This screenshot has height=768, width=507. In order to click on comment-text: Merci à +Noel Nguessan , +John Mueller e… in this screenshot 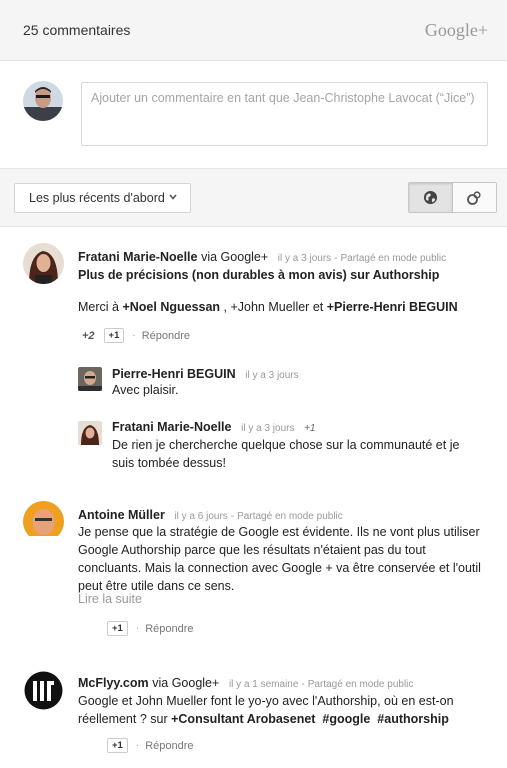, I will do `click(268, 307)`.